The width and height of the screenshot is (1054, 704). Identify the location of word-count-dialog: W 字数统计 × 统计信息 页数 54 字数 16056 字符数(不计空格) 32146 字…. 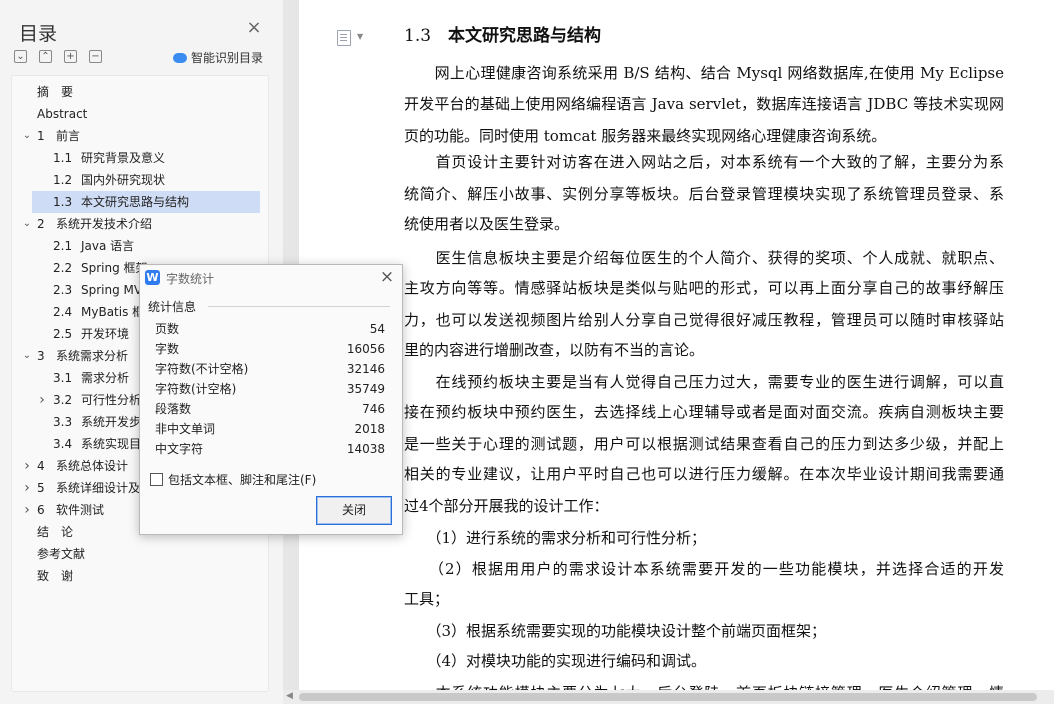
(271, 399).